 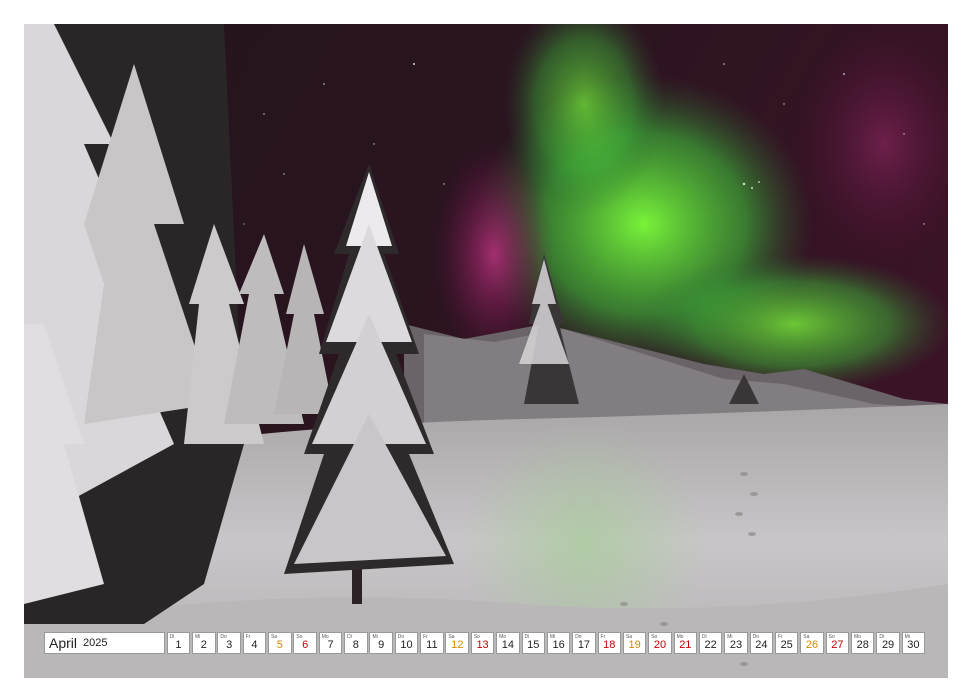 I want to click on day-cell: Di 8, so click(x=356, y=643).